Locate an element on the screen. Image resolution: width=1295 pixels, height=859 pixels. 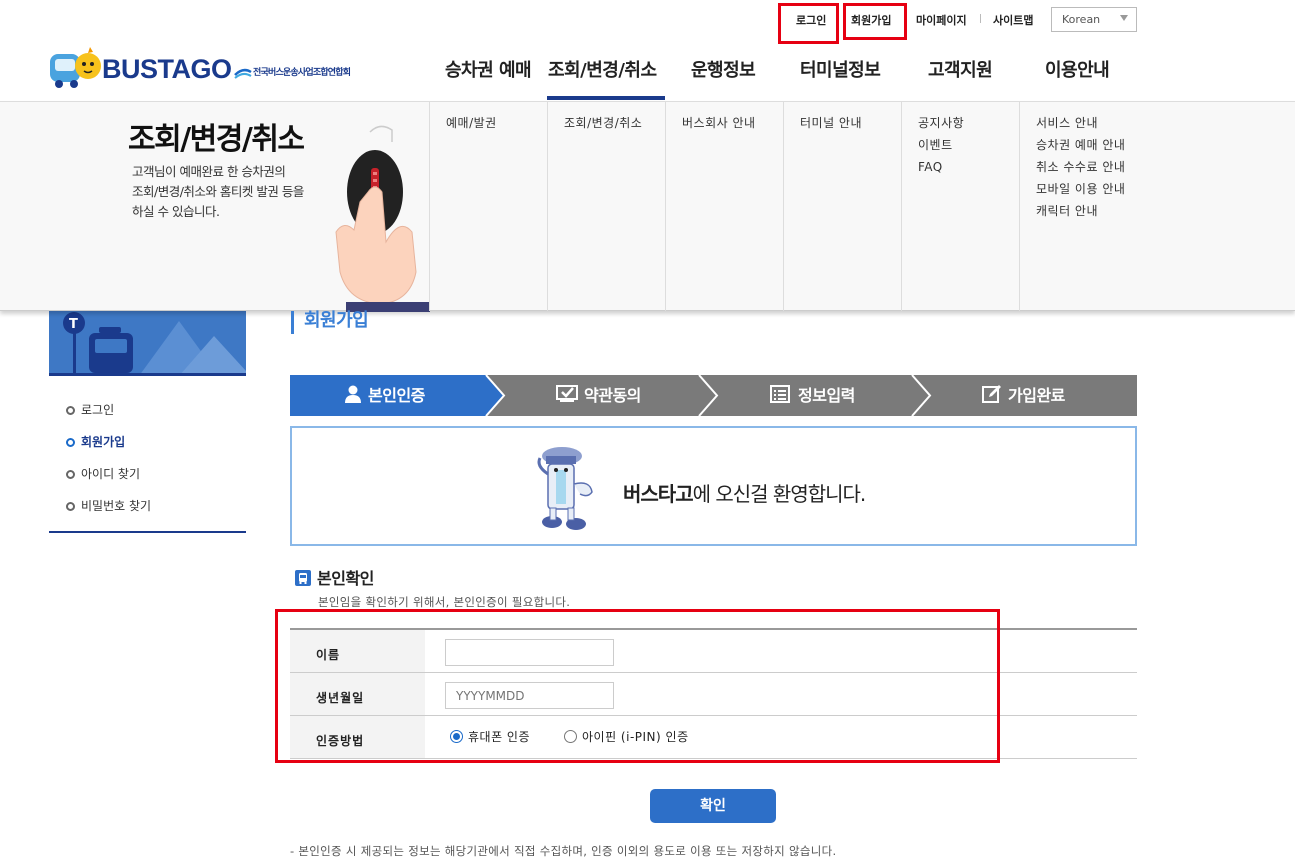
mega-item-bus-company: 버스회사 안내 is located at coordinates (732, 123).